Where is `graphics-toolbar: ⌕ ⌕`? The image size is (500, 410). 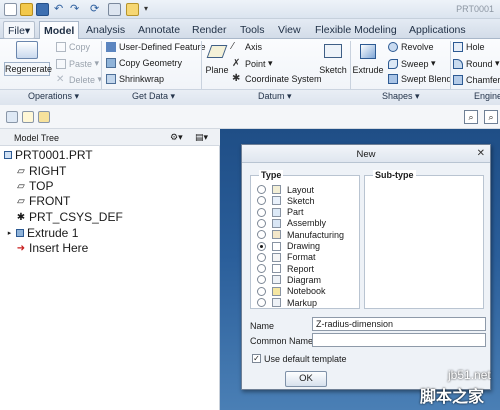
graphics-toolbar: ⌕ ⌕ is located at coordinates (360, 117).